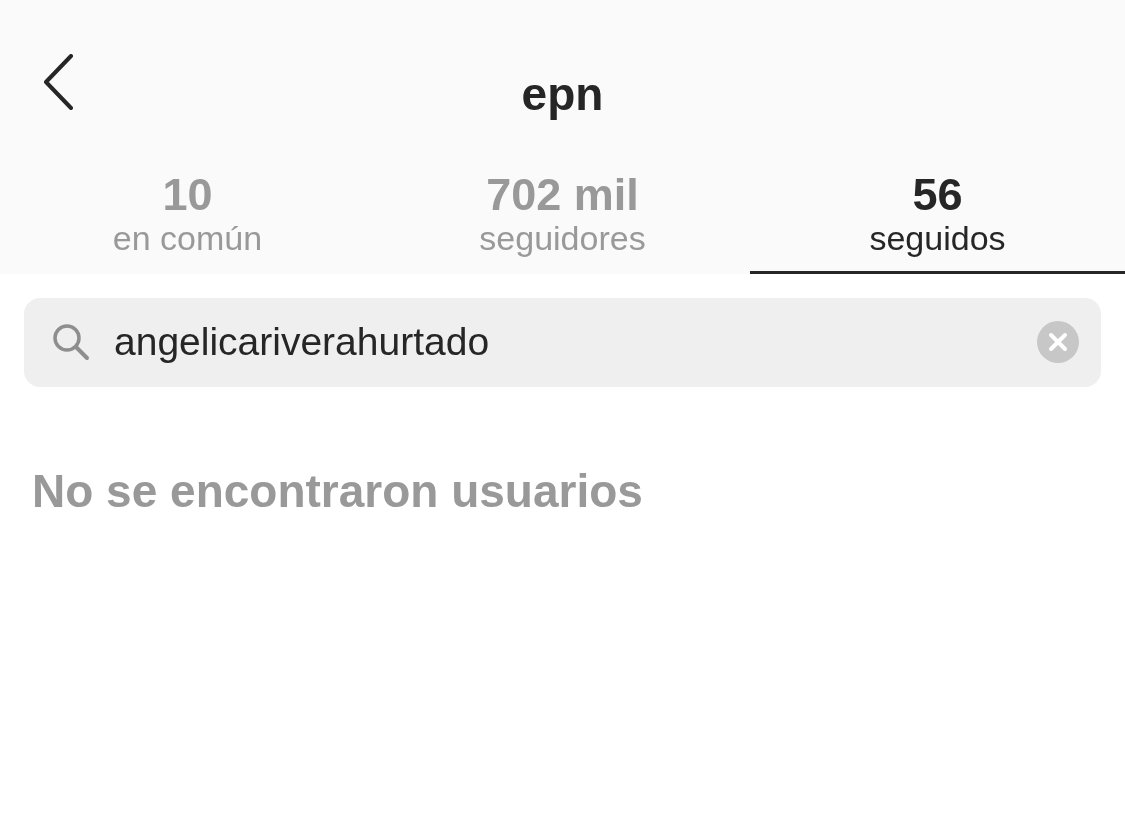  I want to click on search-field: angelicariverahurtado, so click(562, 342).